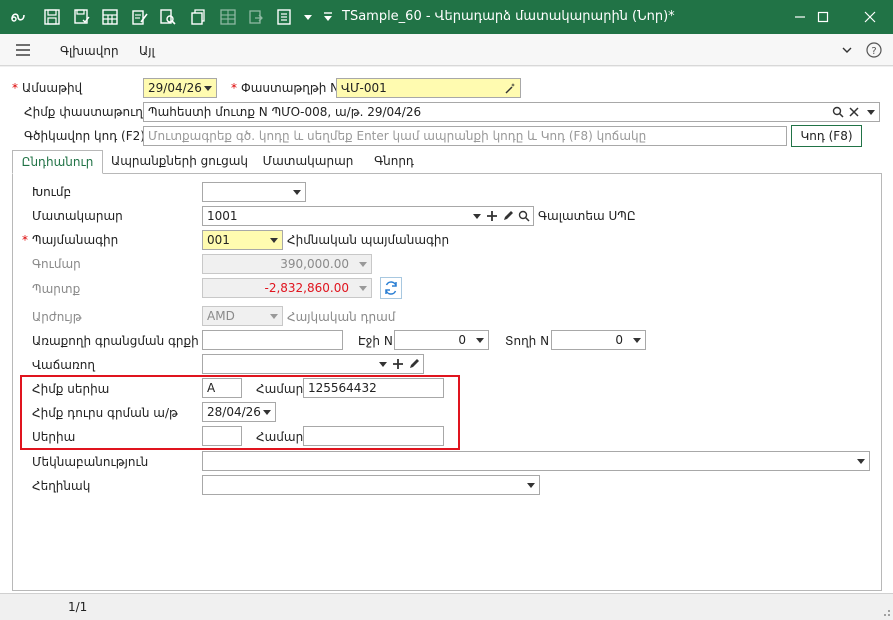 This screenshot has height=620, width=893. Describe the element at coordinates (847, 50) in the screenshot. I see `collapse-ribbon-chevron-icon` at that location.